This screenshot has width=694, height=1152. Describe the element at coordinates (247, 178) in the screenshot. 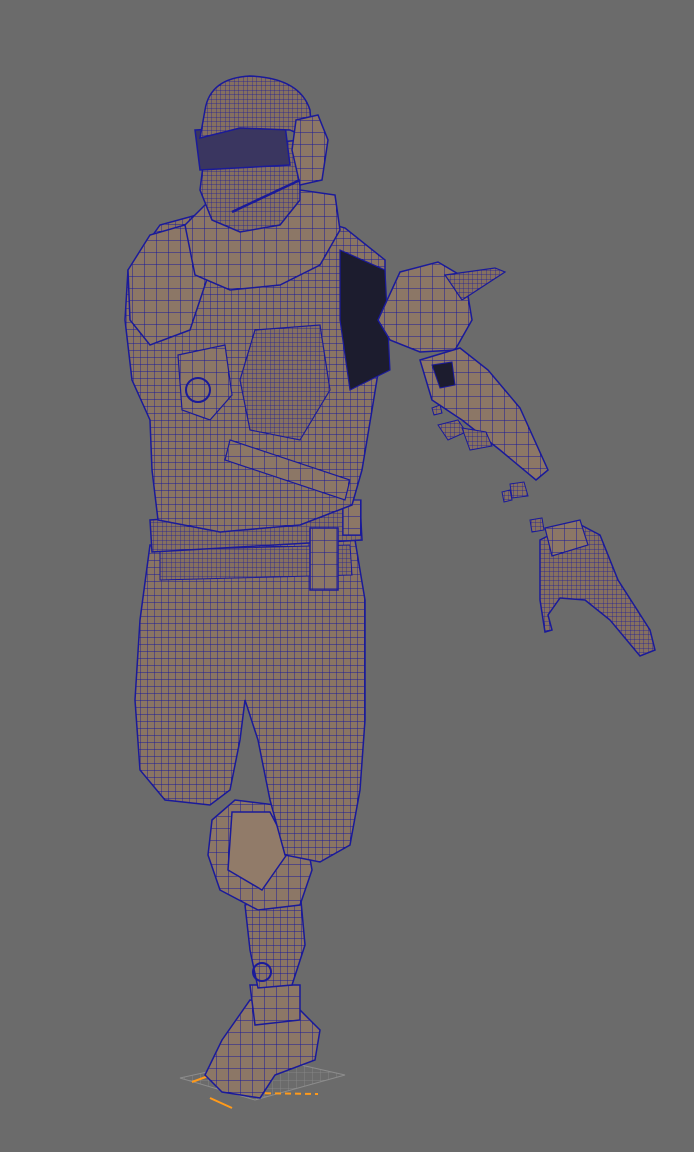

I see `head` at that location.